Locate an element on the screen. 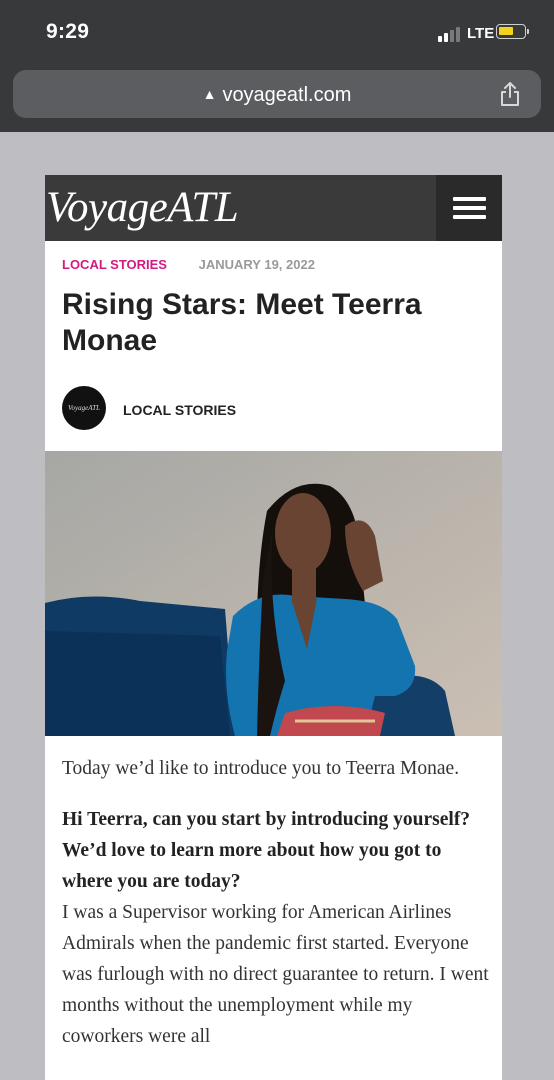  hamburger-menu-icon is located at coordinates (469, 208).